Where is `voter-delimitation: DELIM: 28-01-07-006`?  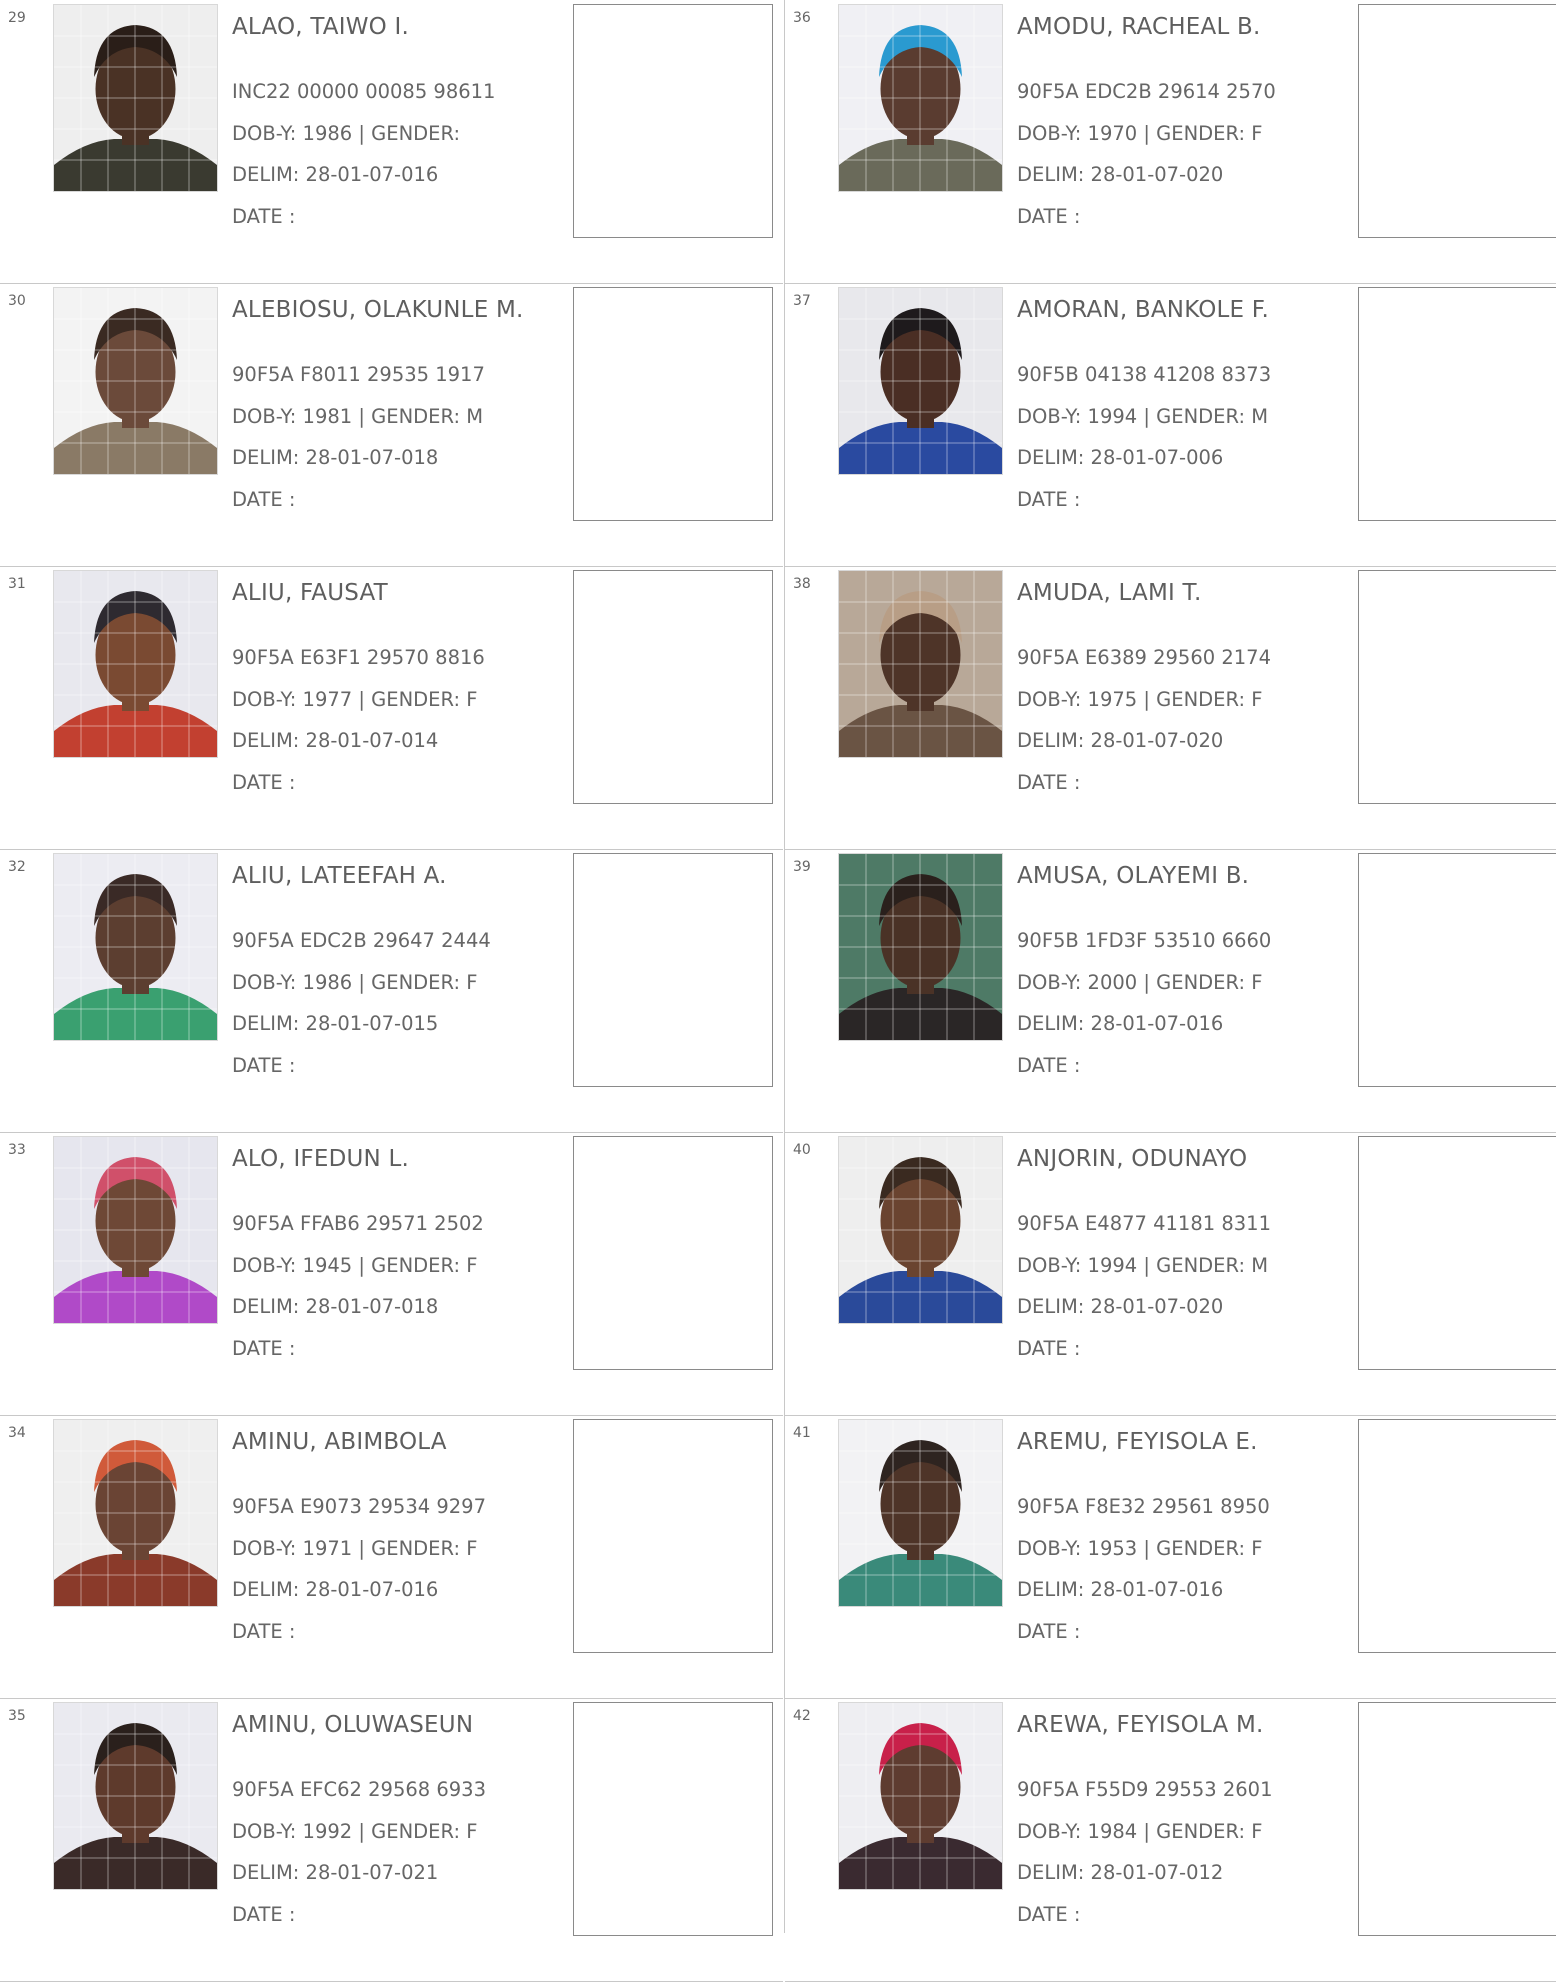
voter-delimitation: DELIM: 28-01-07-006 is located at coordinates (1120, 457).